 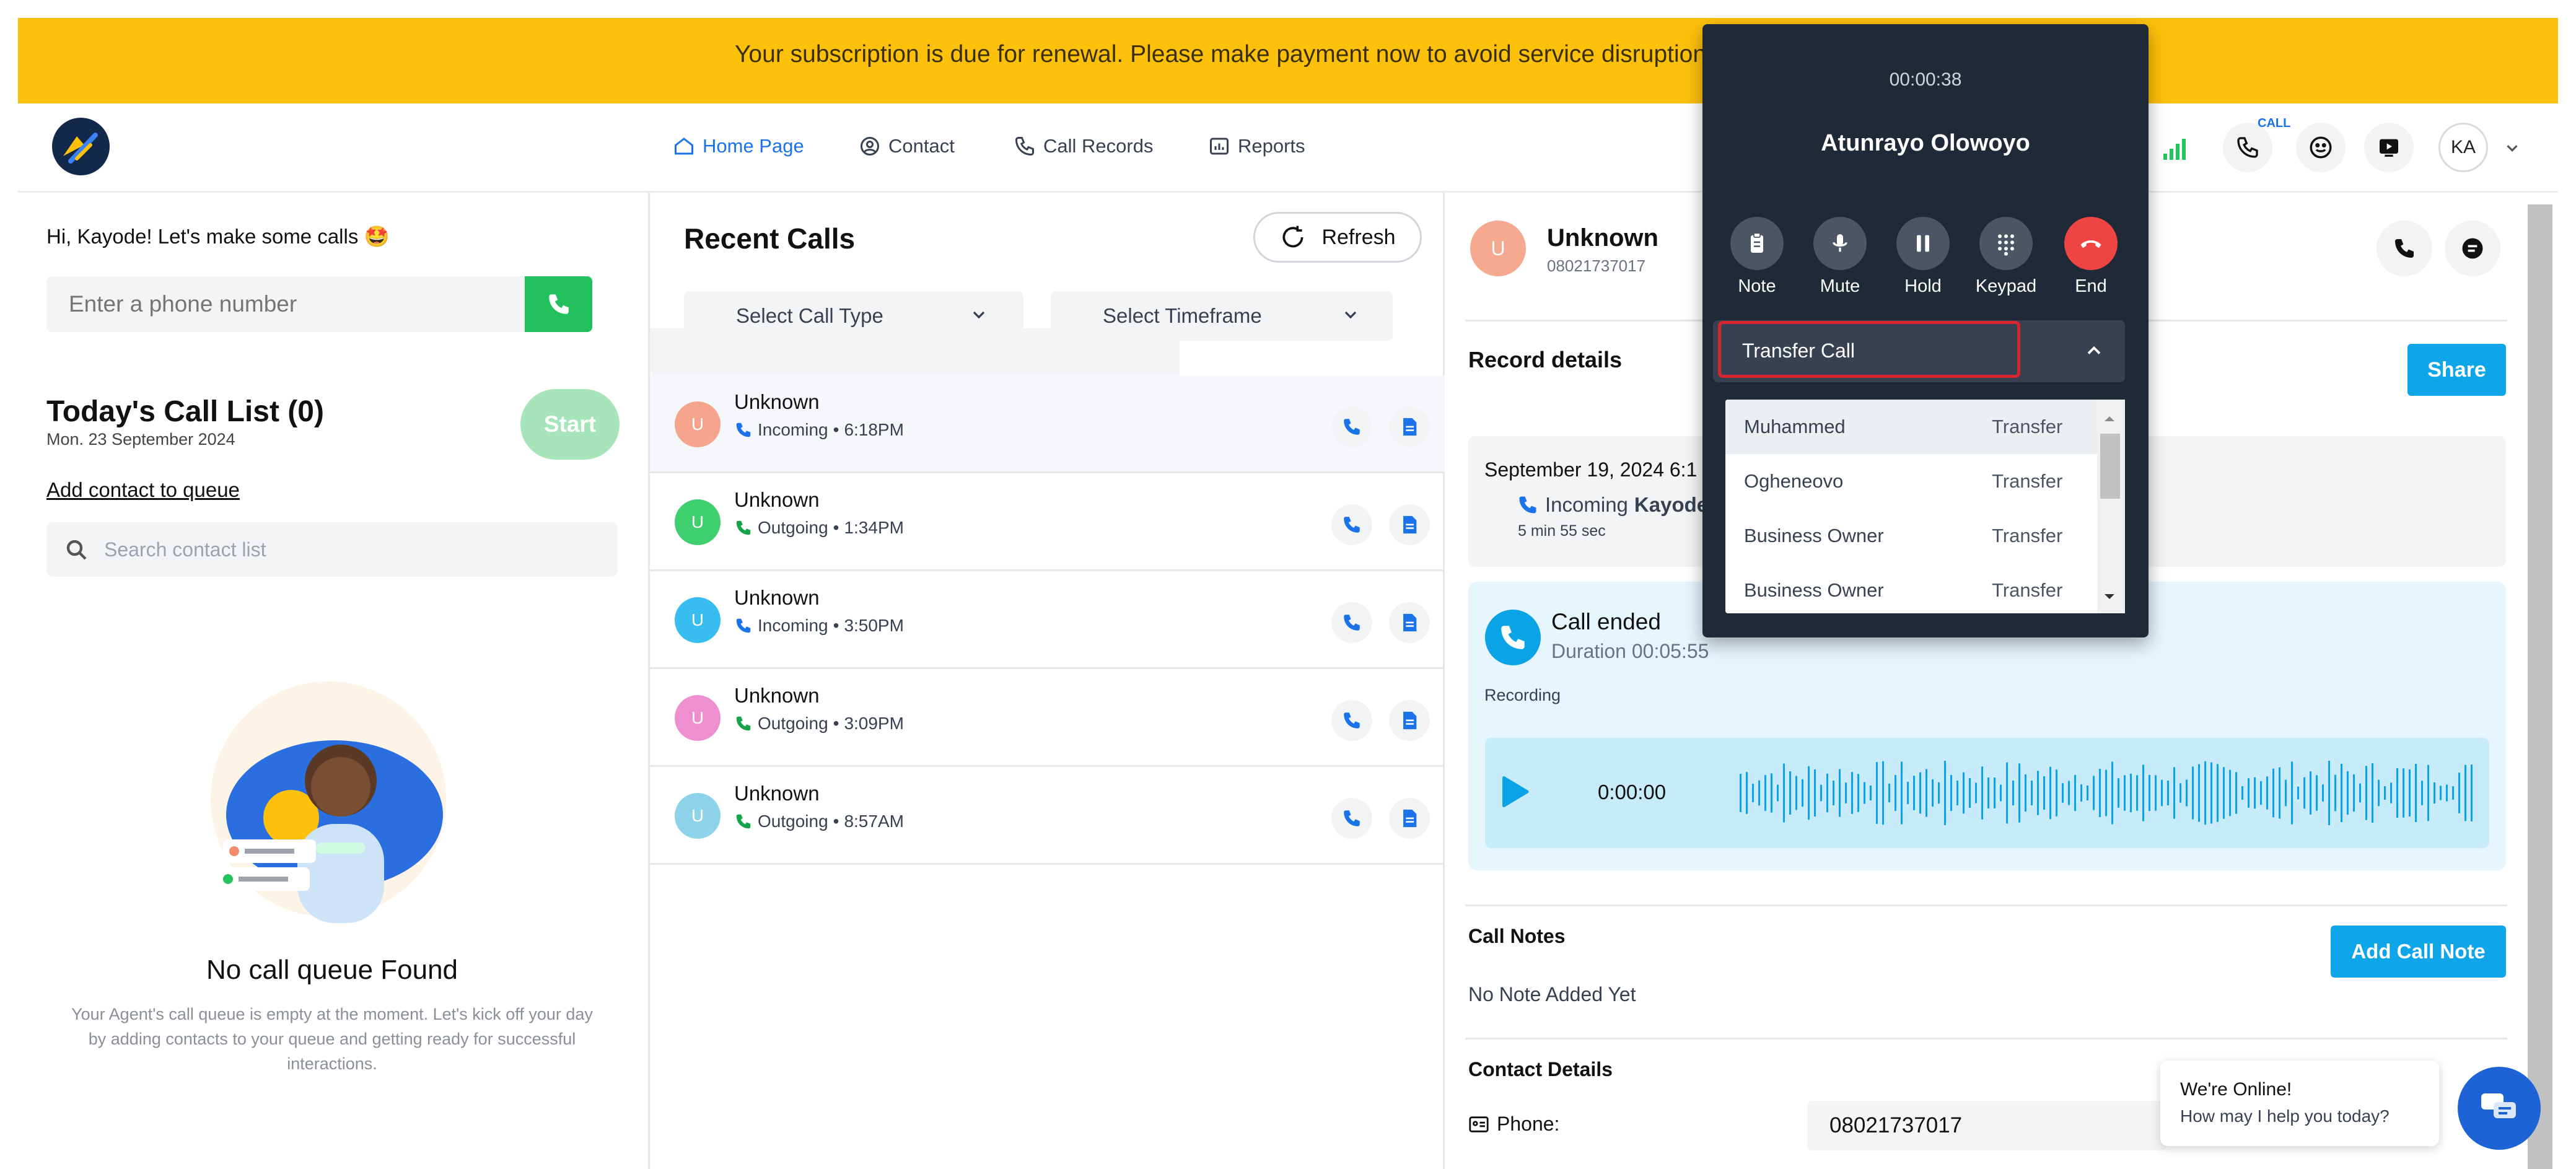 What do you see at coordinates (1047, 424) in the screenshot?
I see `recent-call-row: U Unknown Incoming • 6:18PM` at bounding box center [1047, 424].